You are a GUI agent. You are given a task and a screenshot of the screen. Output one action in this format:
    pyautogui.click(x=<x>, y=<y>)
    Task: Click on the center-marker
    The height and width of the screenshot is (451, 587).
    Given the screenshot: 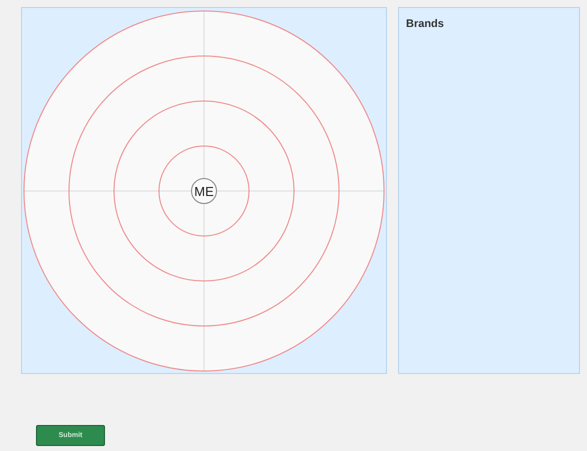 What is the action you would take?
    pyautogui.click(x=204, y=191)
    